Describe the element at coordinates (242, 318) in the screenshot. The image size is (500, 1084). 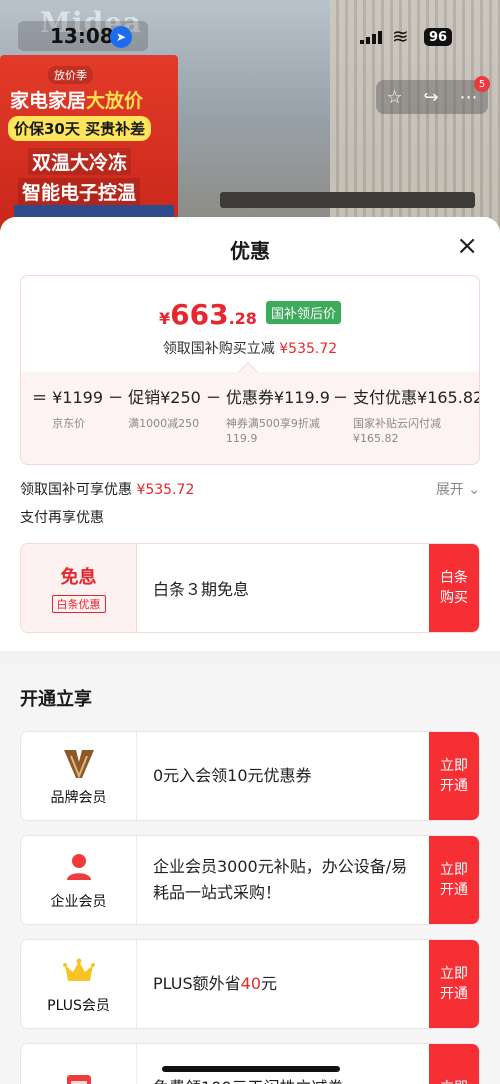
I see `price-decimal: .28` at that location.